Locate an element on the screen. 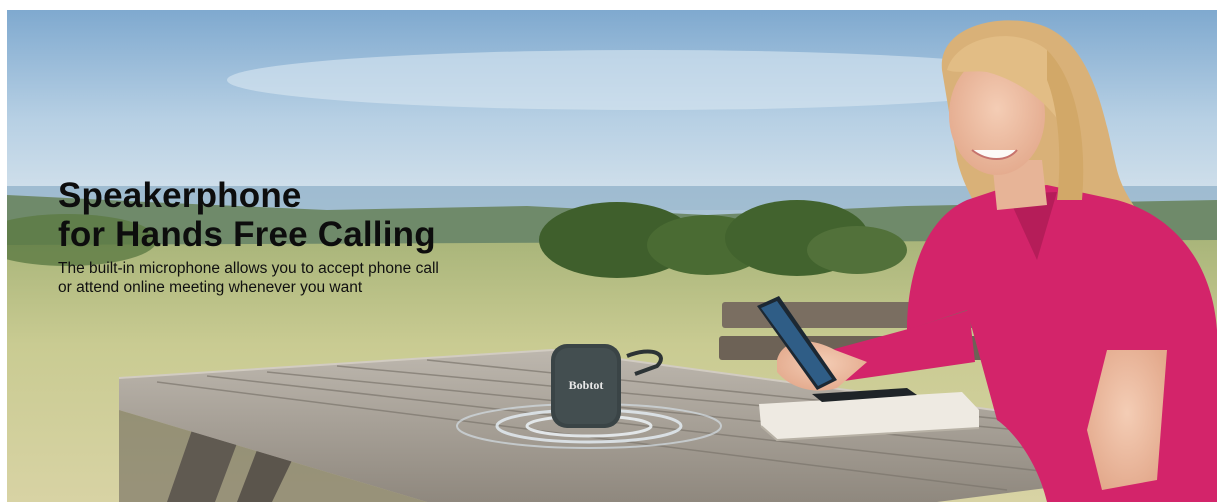  headline-line-2: for Hands Free Calling is located at coordinates (247, 234).